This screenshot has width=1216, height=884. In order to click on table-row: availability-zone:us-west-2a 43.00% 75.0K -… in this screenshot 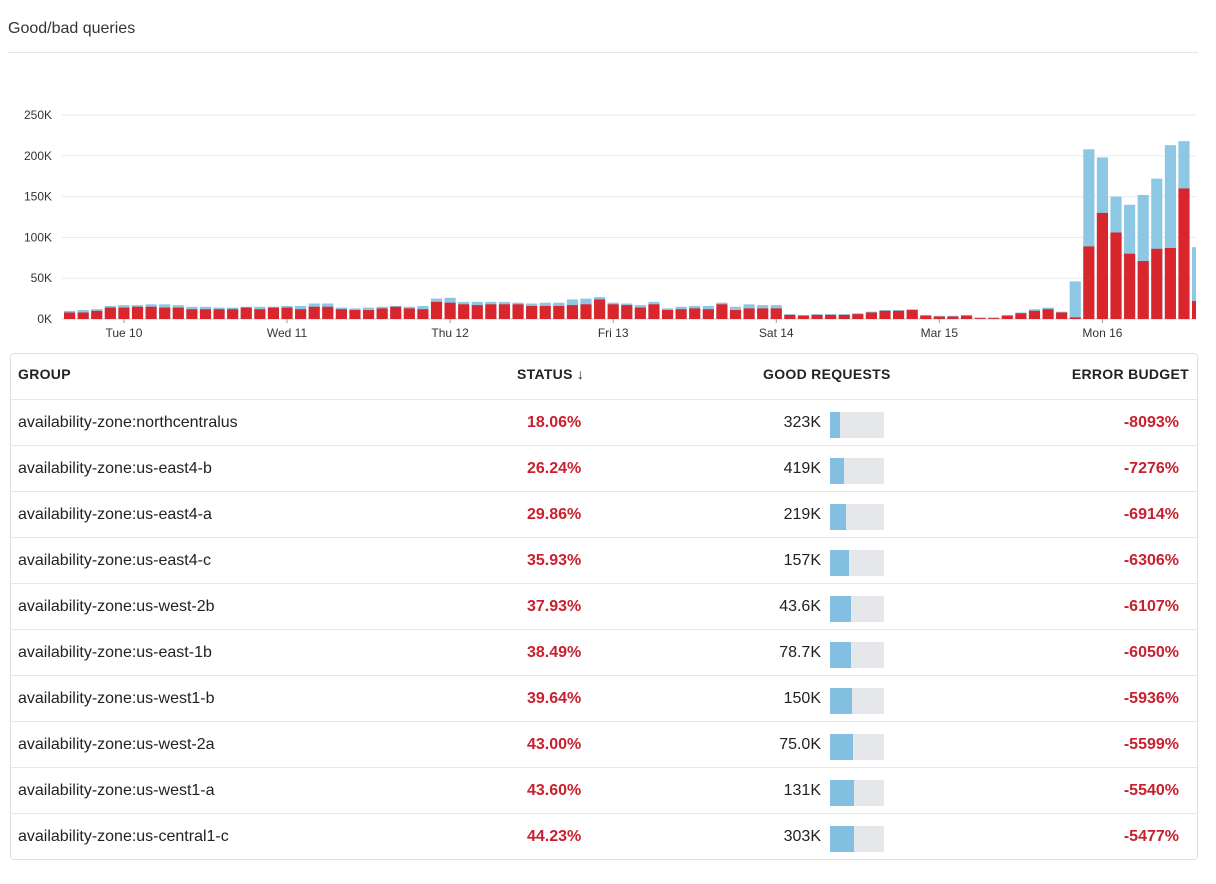, I will do `click(604, 745)`.